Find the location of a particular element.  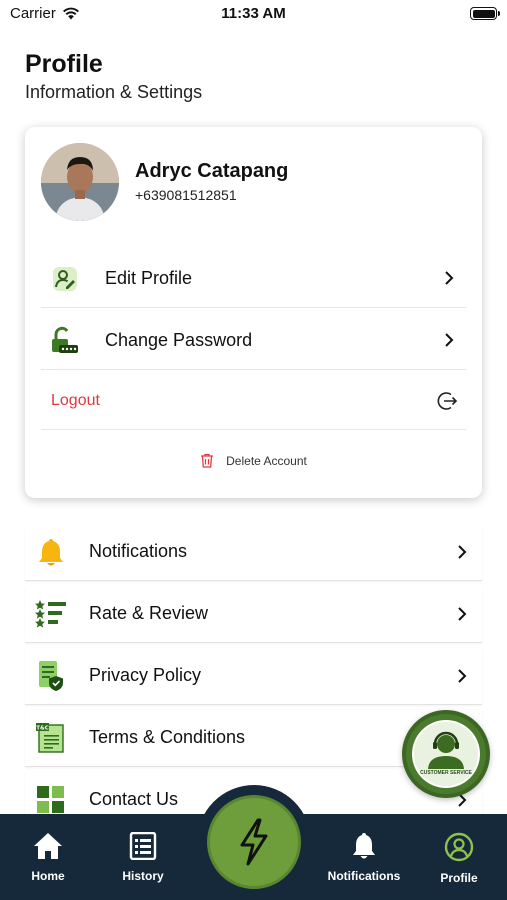

page-title: Profile is located at coordinates (64, 64).